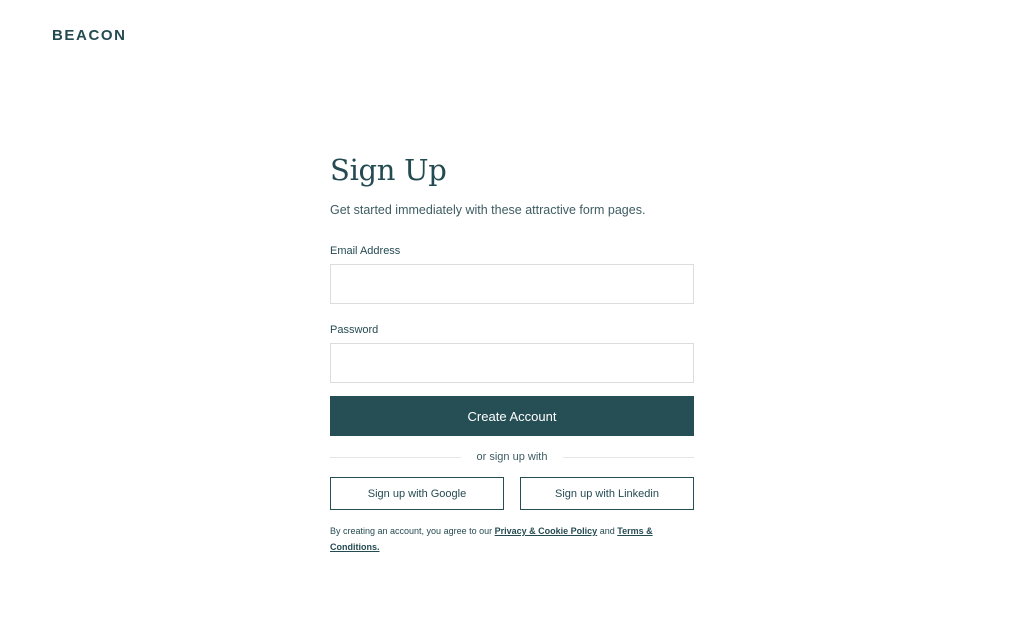 This screenshot has height=640, width=1024. I want to click on legal-prefix: By creating an account, you agree to our, so click(411, 531).